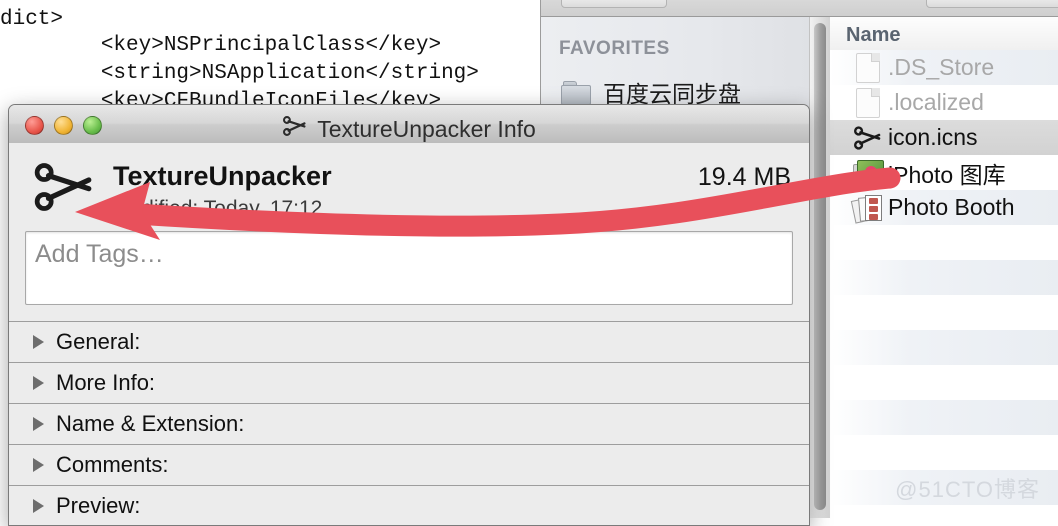 This screenshot has height=526, width=1058. I want to click on table-row: .DS_Store, so click(944, 67).